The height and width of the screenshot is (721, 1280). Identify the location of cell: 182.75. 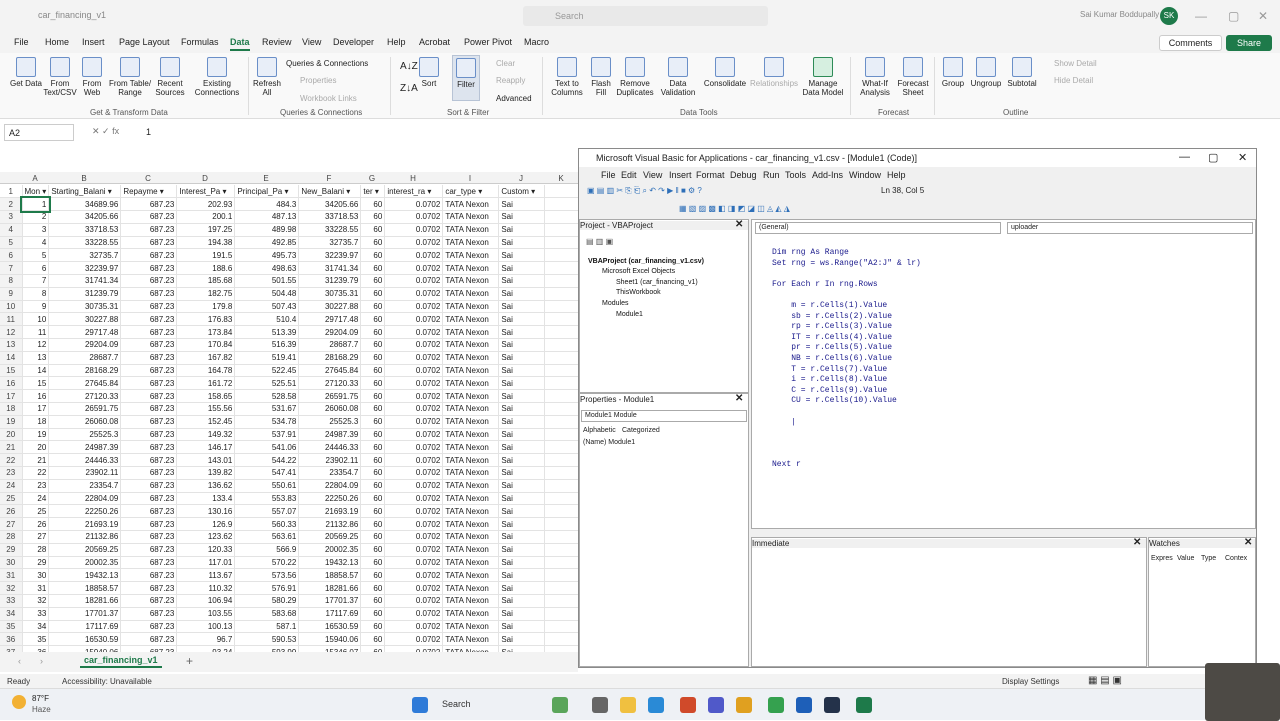
(206, 294).